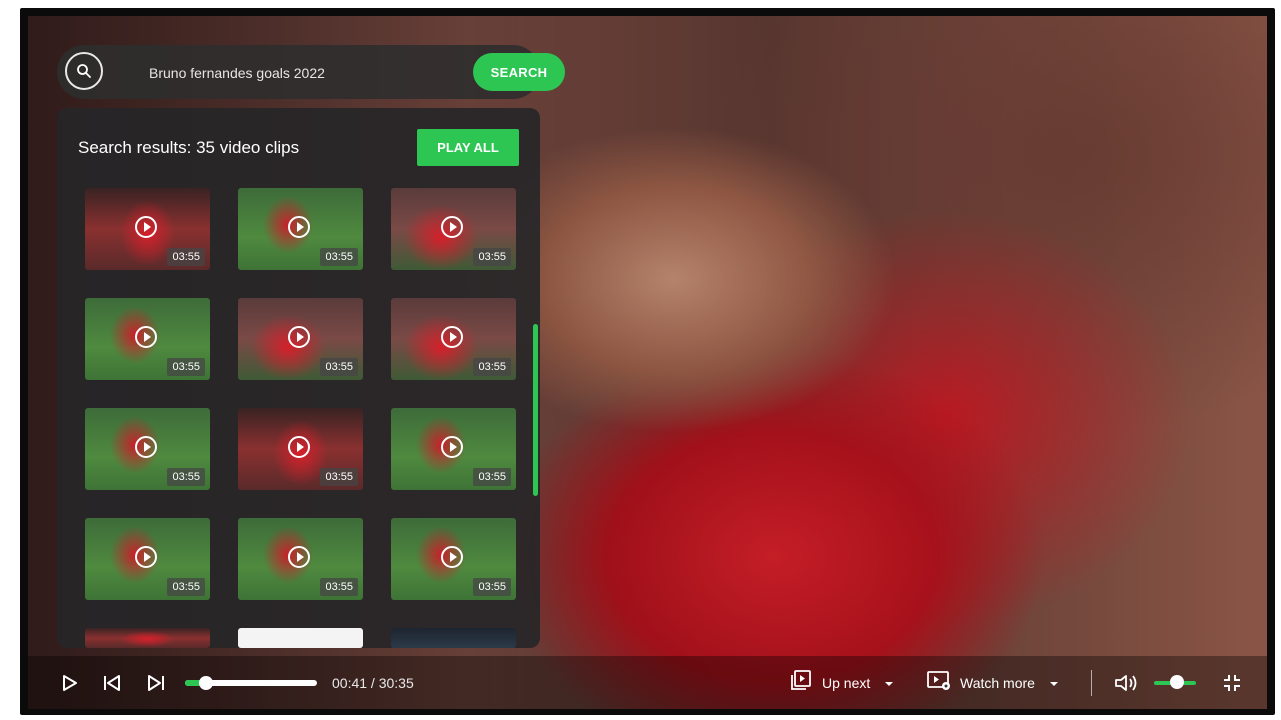 This screenshot has height=720, width=1281. Describe the element at coordinates (939, 682) in the screenshot. I see `watch-more-icon` at that location.